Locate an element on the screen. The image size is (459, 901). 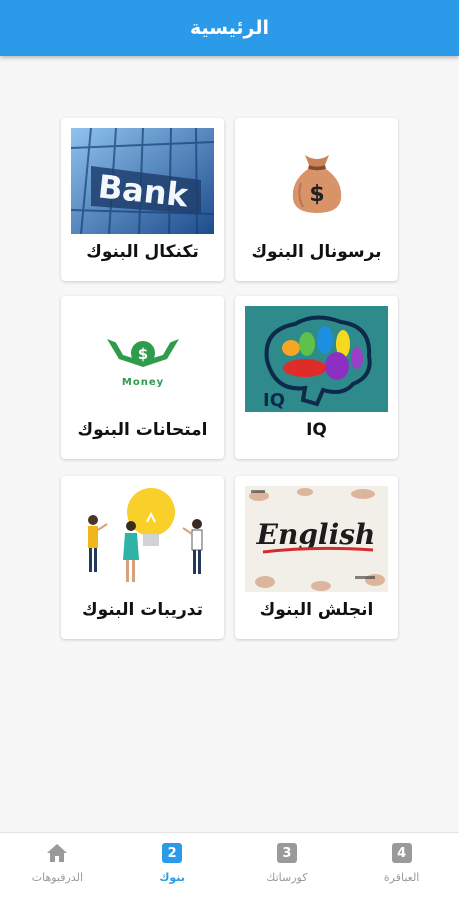
card-english-banks: English انجلش البنوك is located at coordinates (316, 557).